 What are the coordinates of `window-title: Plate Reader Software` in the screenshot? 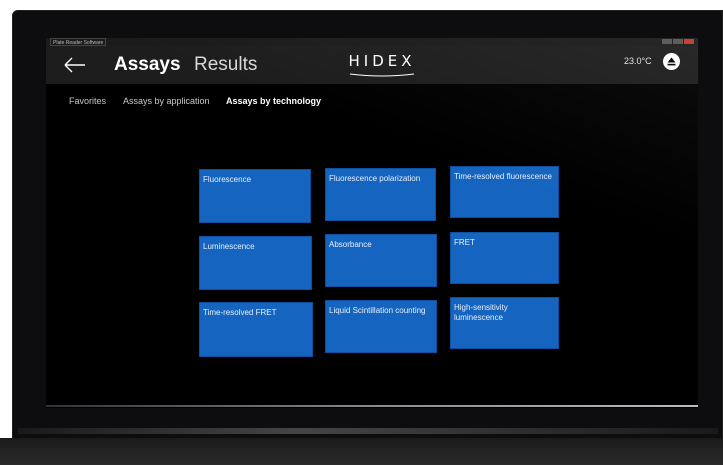 It's located at (78, 42).